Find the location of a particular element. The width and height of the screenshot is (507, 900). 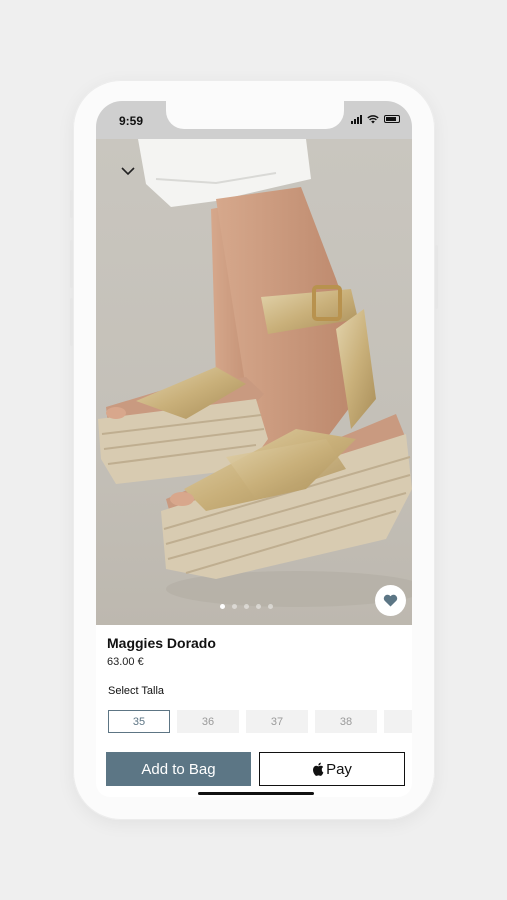

size-option-36: 36 is located at coordinates (208, 721).